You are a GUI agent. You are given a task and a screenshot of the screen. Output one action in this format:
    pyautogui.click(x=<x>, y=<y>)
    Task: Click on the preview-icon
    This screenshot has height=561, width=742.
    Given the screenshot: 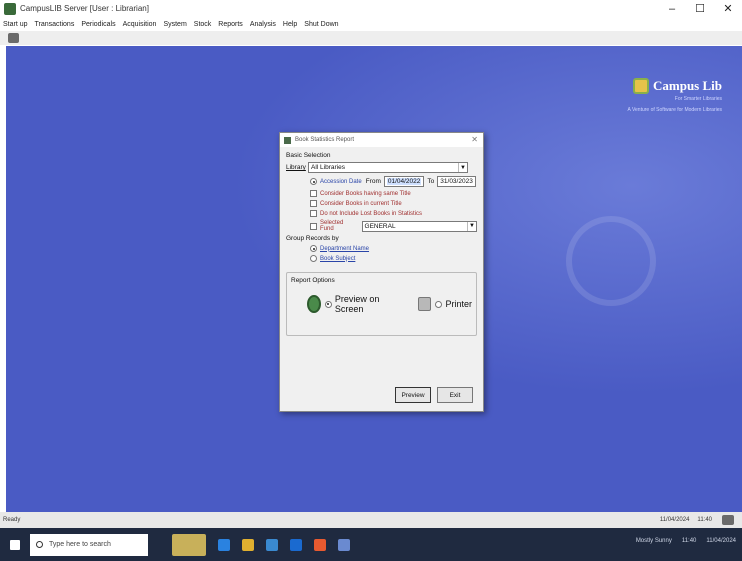 What is the action you would take?
    pyautogui.click(x=314, y=304)
    